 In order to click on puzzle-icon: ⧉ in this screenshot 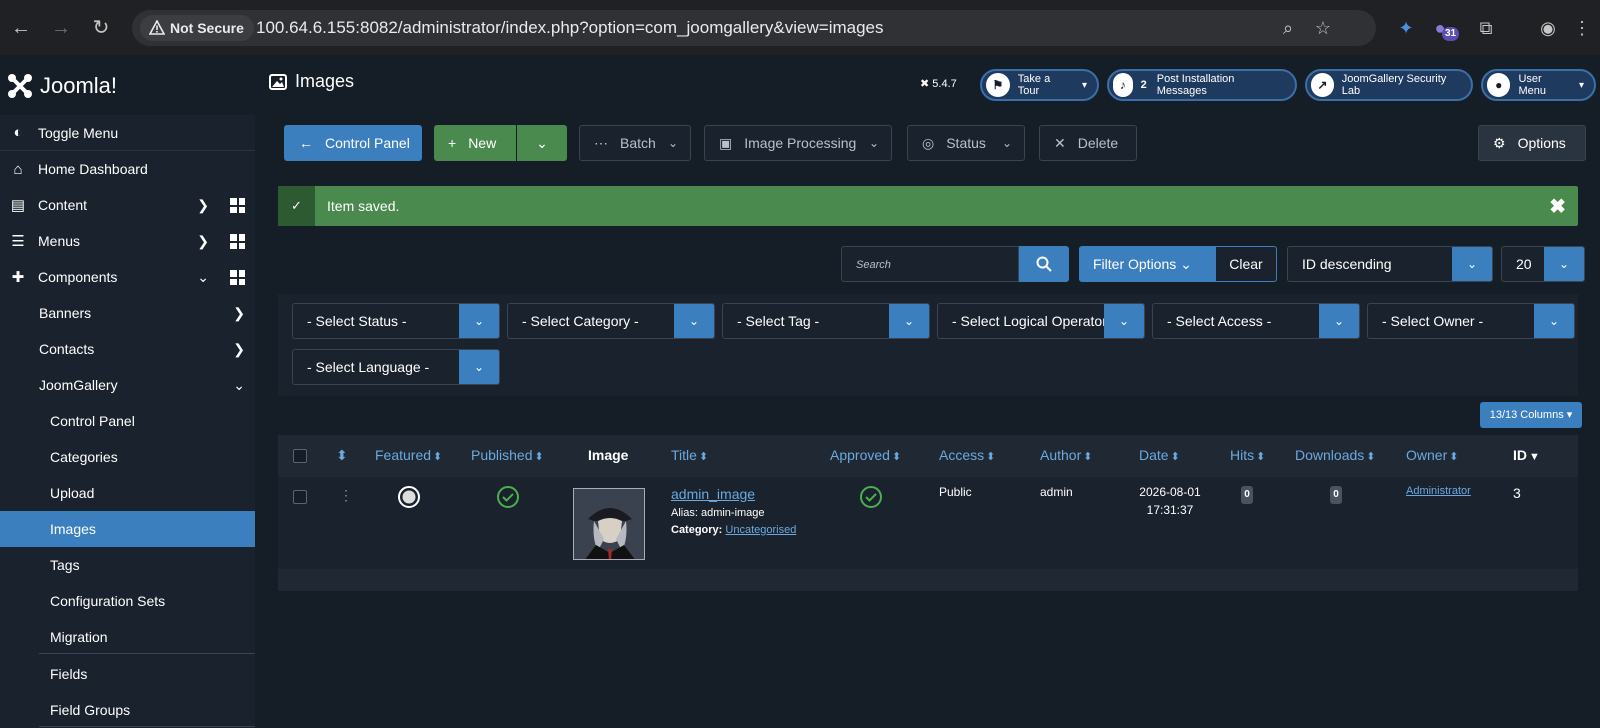, I will do `click(1486, 28)`.